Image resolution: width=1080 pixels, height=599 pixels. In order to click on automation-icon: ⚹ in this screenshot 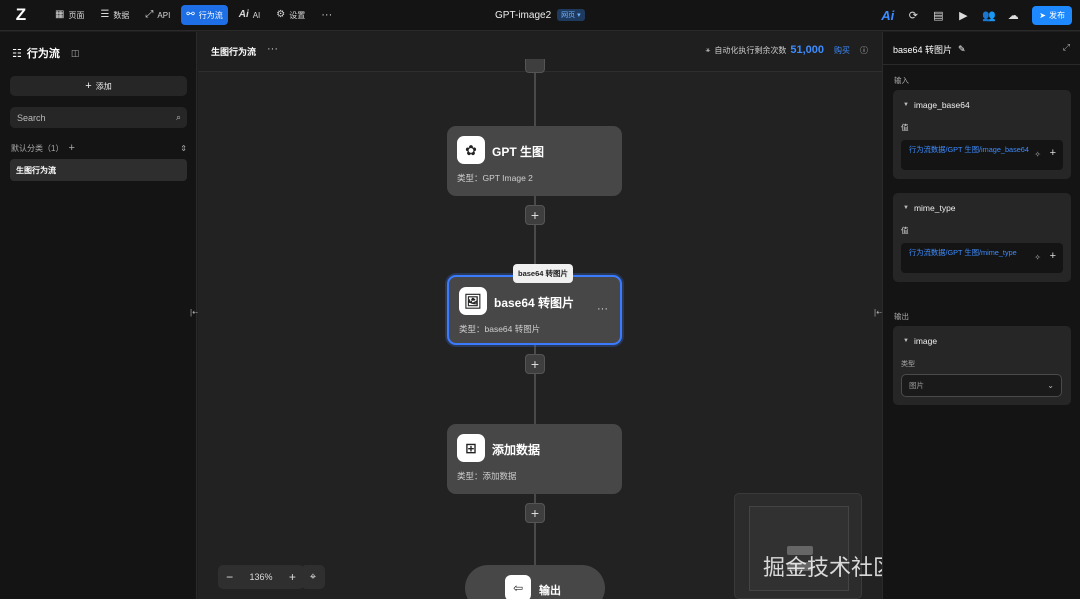, I will do `click(708, 49)`.